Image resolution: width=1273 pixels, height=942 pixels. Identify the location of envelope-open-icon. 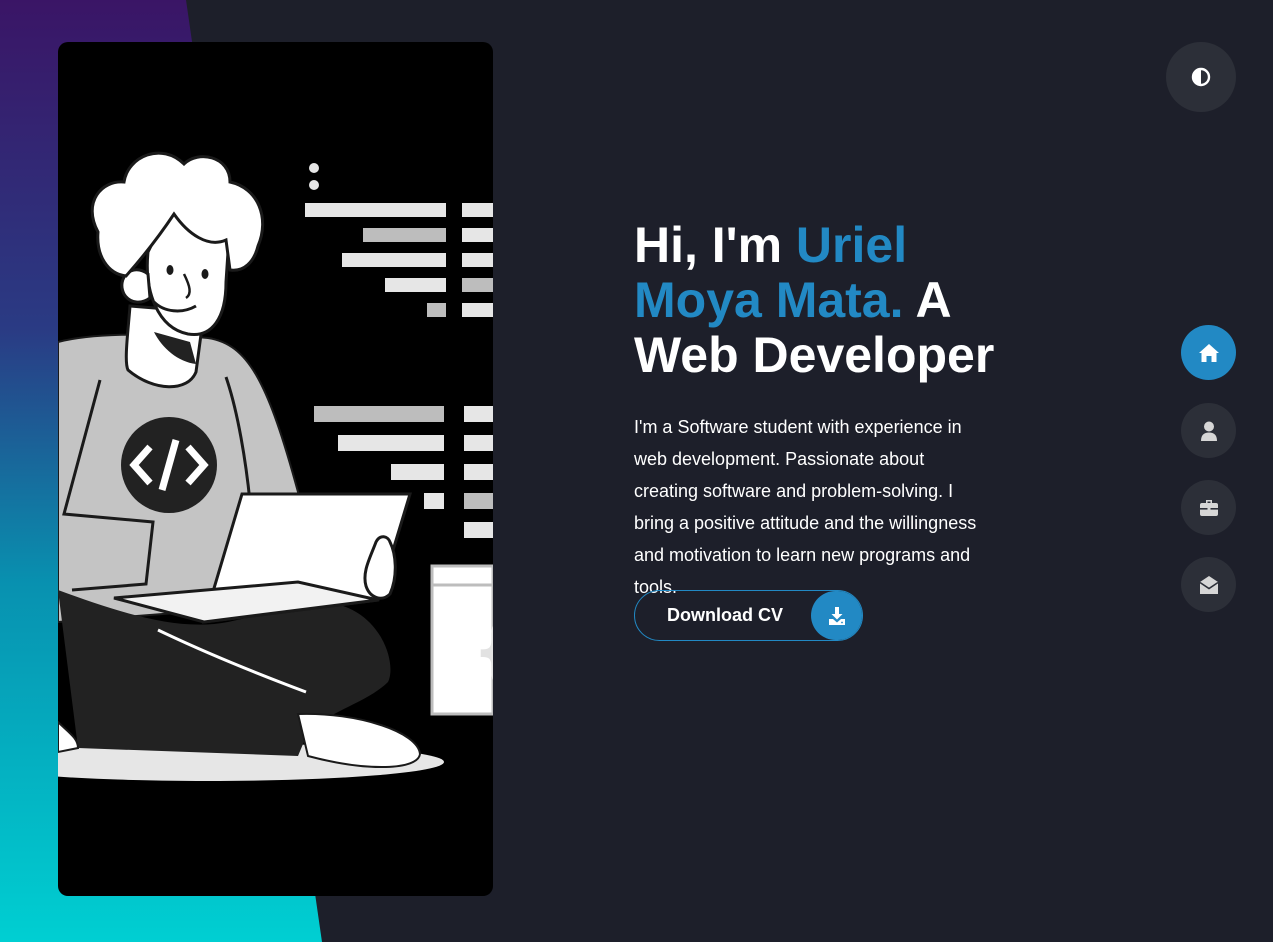
(1208, 584).